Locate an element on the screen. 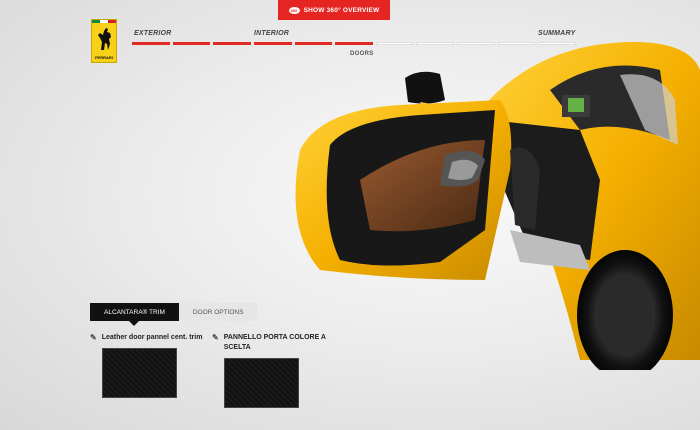 The image size is (700, 430). option-label: Leather door pannel cent. trim is located at coordinates (152, 337).